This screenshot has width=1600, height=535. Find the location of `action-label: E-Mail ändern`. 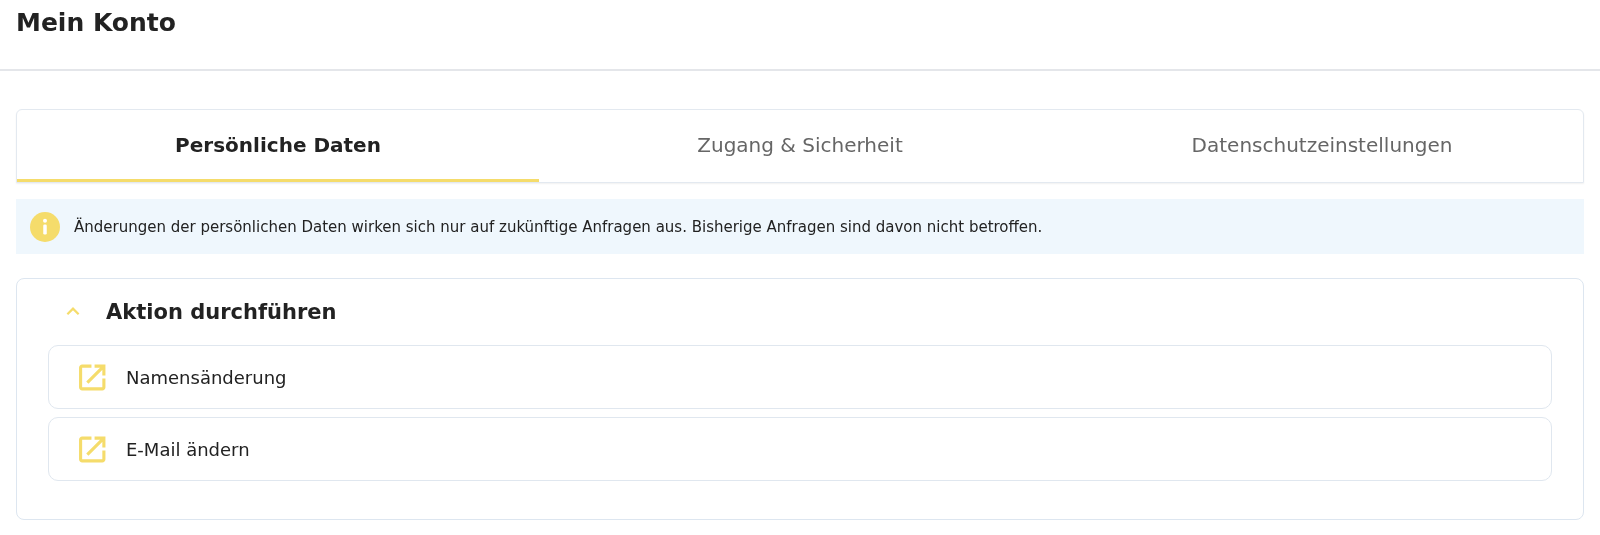

action-label: E-Mail ändern is located at coordinates (188, 449).